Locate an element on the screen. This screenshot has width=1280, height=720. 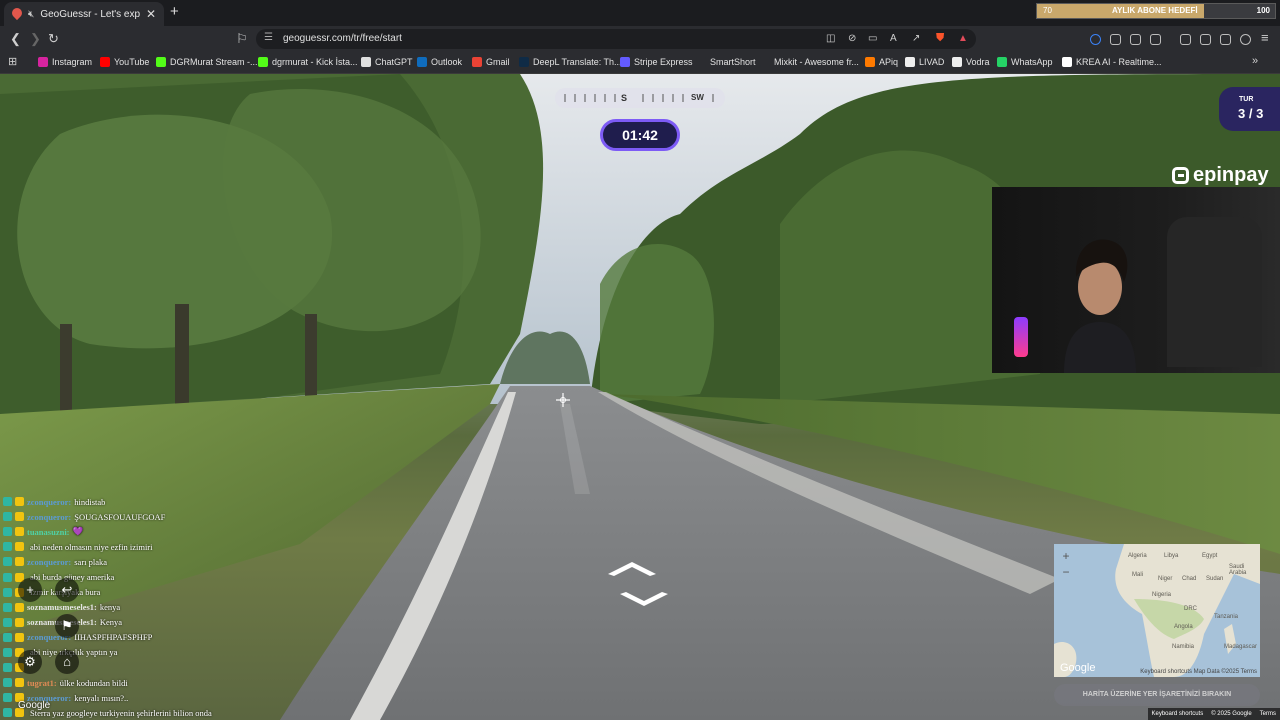
chat-text: hindistab is located at coordinates (90, 501).